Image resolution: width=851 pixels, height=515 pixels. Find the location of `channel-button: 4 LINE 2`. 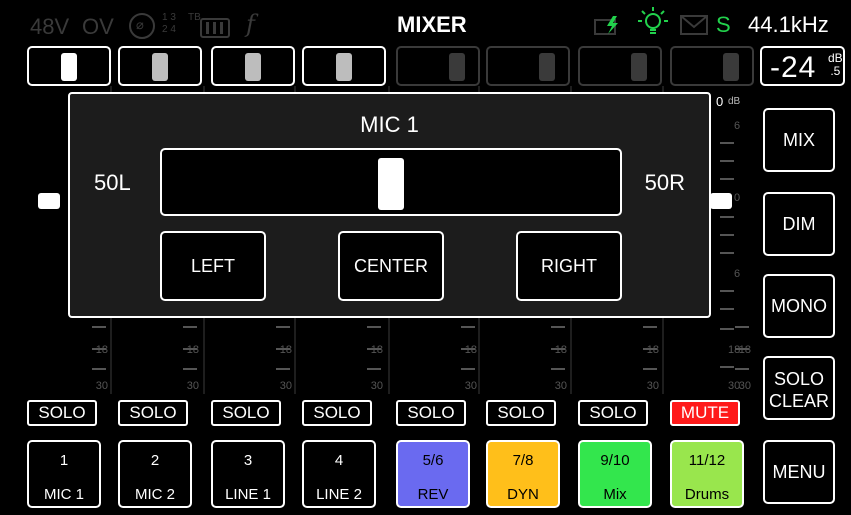

channel-button: 4 LINE 2 is located at coordinates (339, 474).